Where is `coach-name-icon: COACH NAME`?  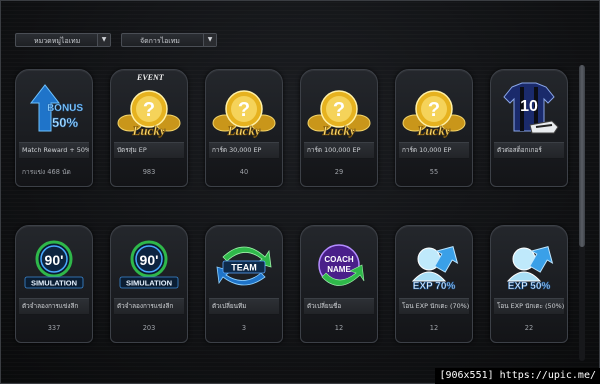 coach-name-icon: COACH NAME is located at coordinates (339, 265).